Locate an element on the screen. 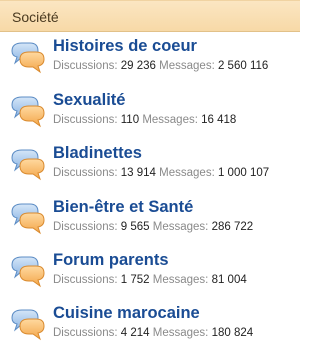 The image size is (320, 352). messages-count: 1 000 107 is located at coordinates (243, 173).